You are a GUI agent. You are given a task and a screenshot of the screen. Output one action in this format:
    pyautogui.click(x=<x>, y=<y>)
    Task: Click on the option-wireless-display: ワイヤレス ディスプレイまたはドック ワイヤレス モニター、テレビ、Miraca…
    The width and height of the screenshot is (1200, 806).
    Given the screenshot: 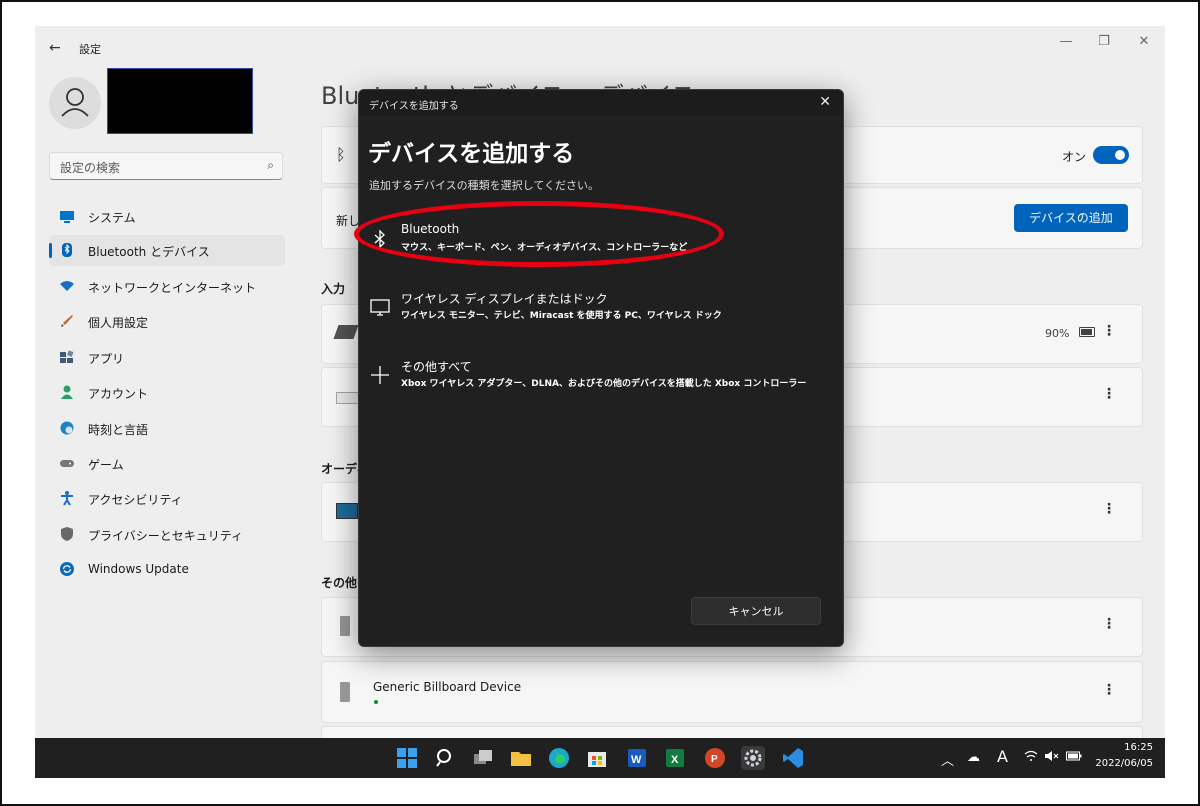 What is the action you would take?
    pyautogui.click(x=601, y=308)
    